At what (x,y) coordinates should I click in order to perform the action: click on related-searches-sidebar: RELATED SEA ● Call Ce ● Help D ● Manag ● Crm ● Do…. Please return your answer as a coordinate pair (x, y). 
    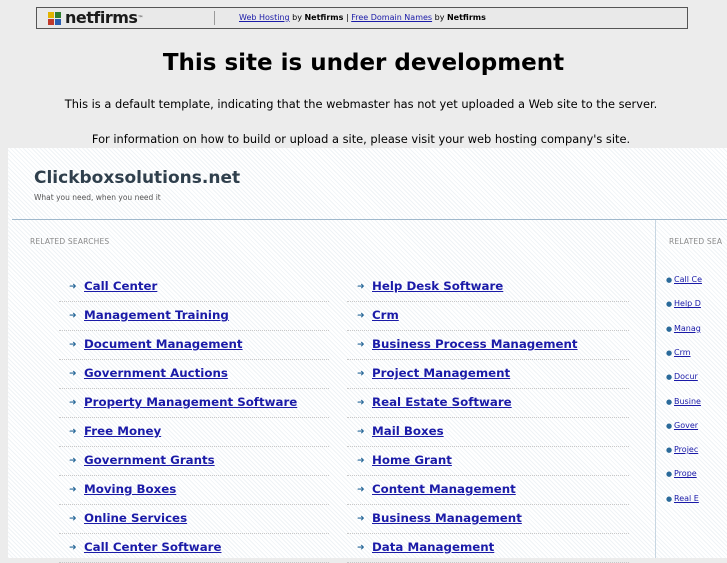
    Looking at the image, I should click on (691, 389).